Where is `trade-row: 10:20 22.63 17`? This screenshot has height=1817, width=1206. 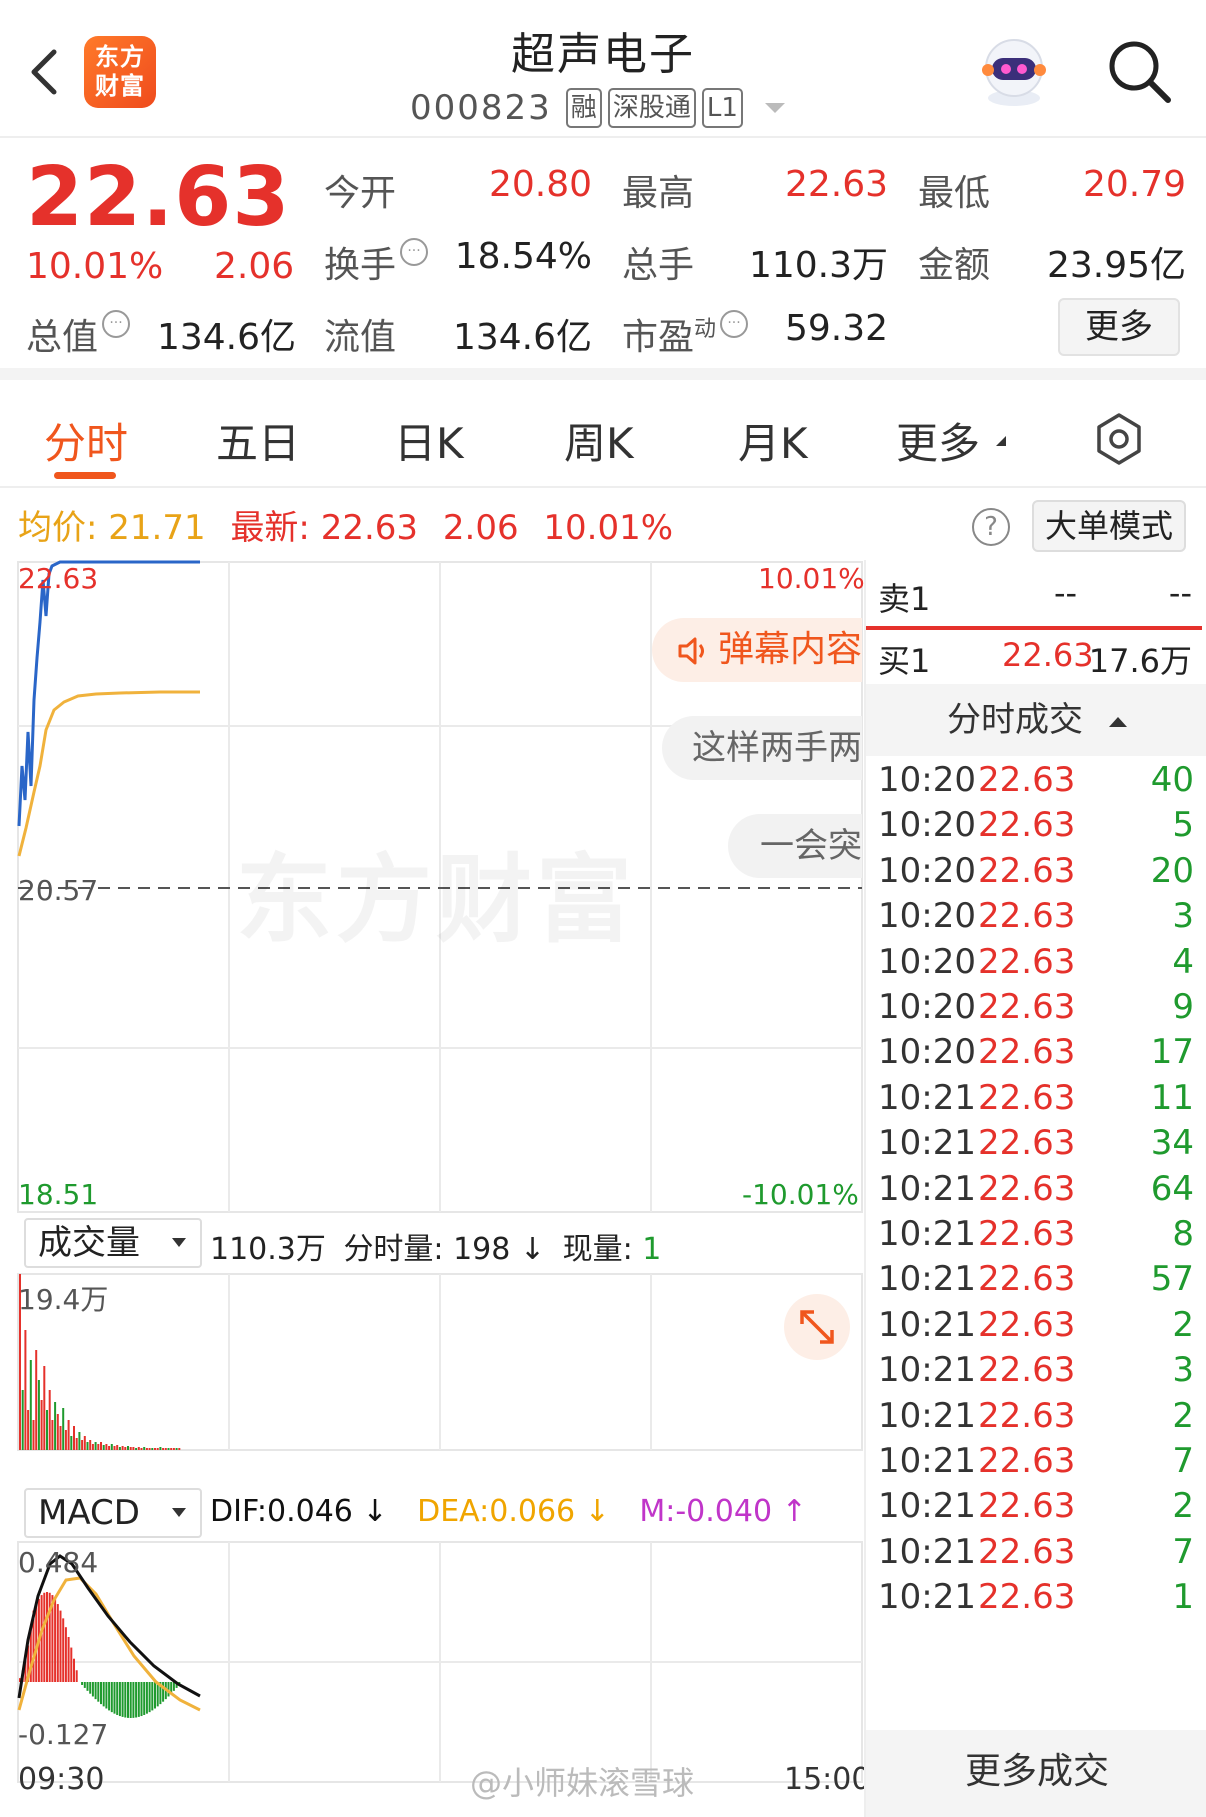
trade-row: 10:20 22.63 17 is located at coordinates (1042, 1058).